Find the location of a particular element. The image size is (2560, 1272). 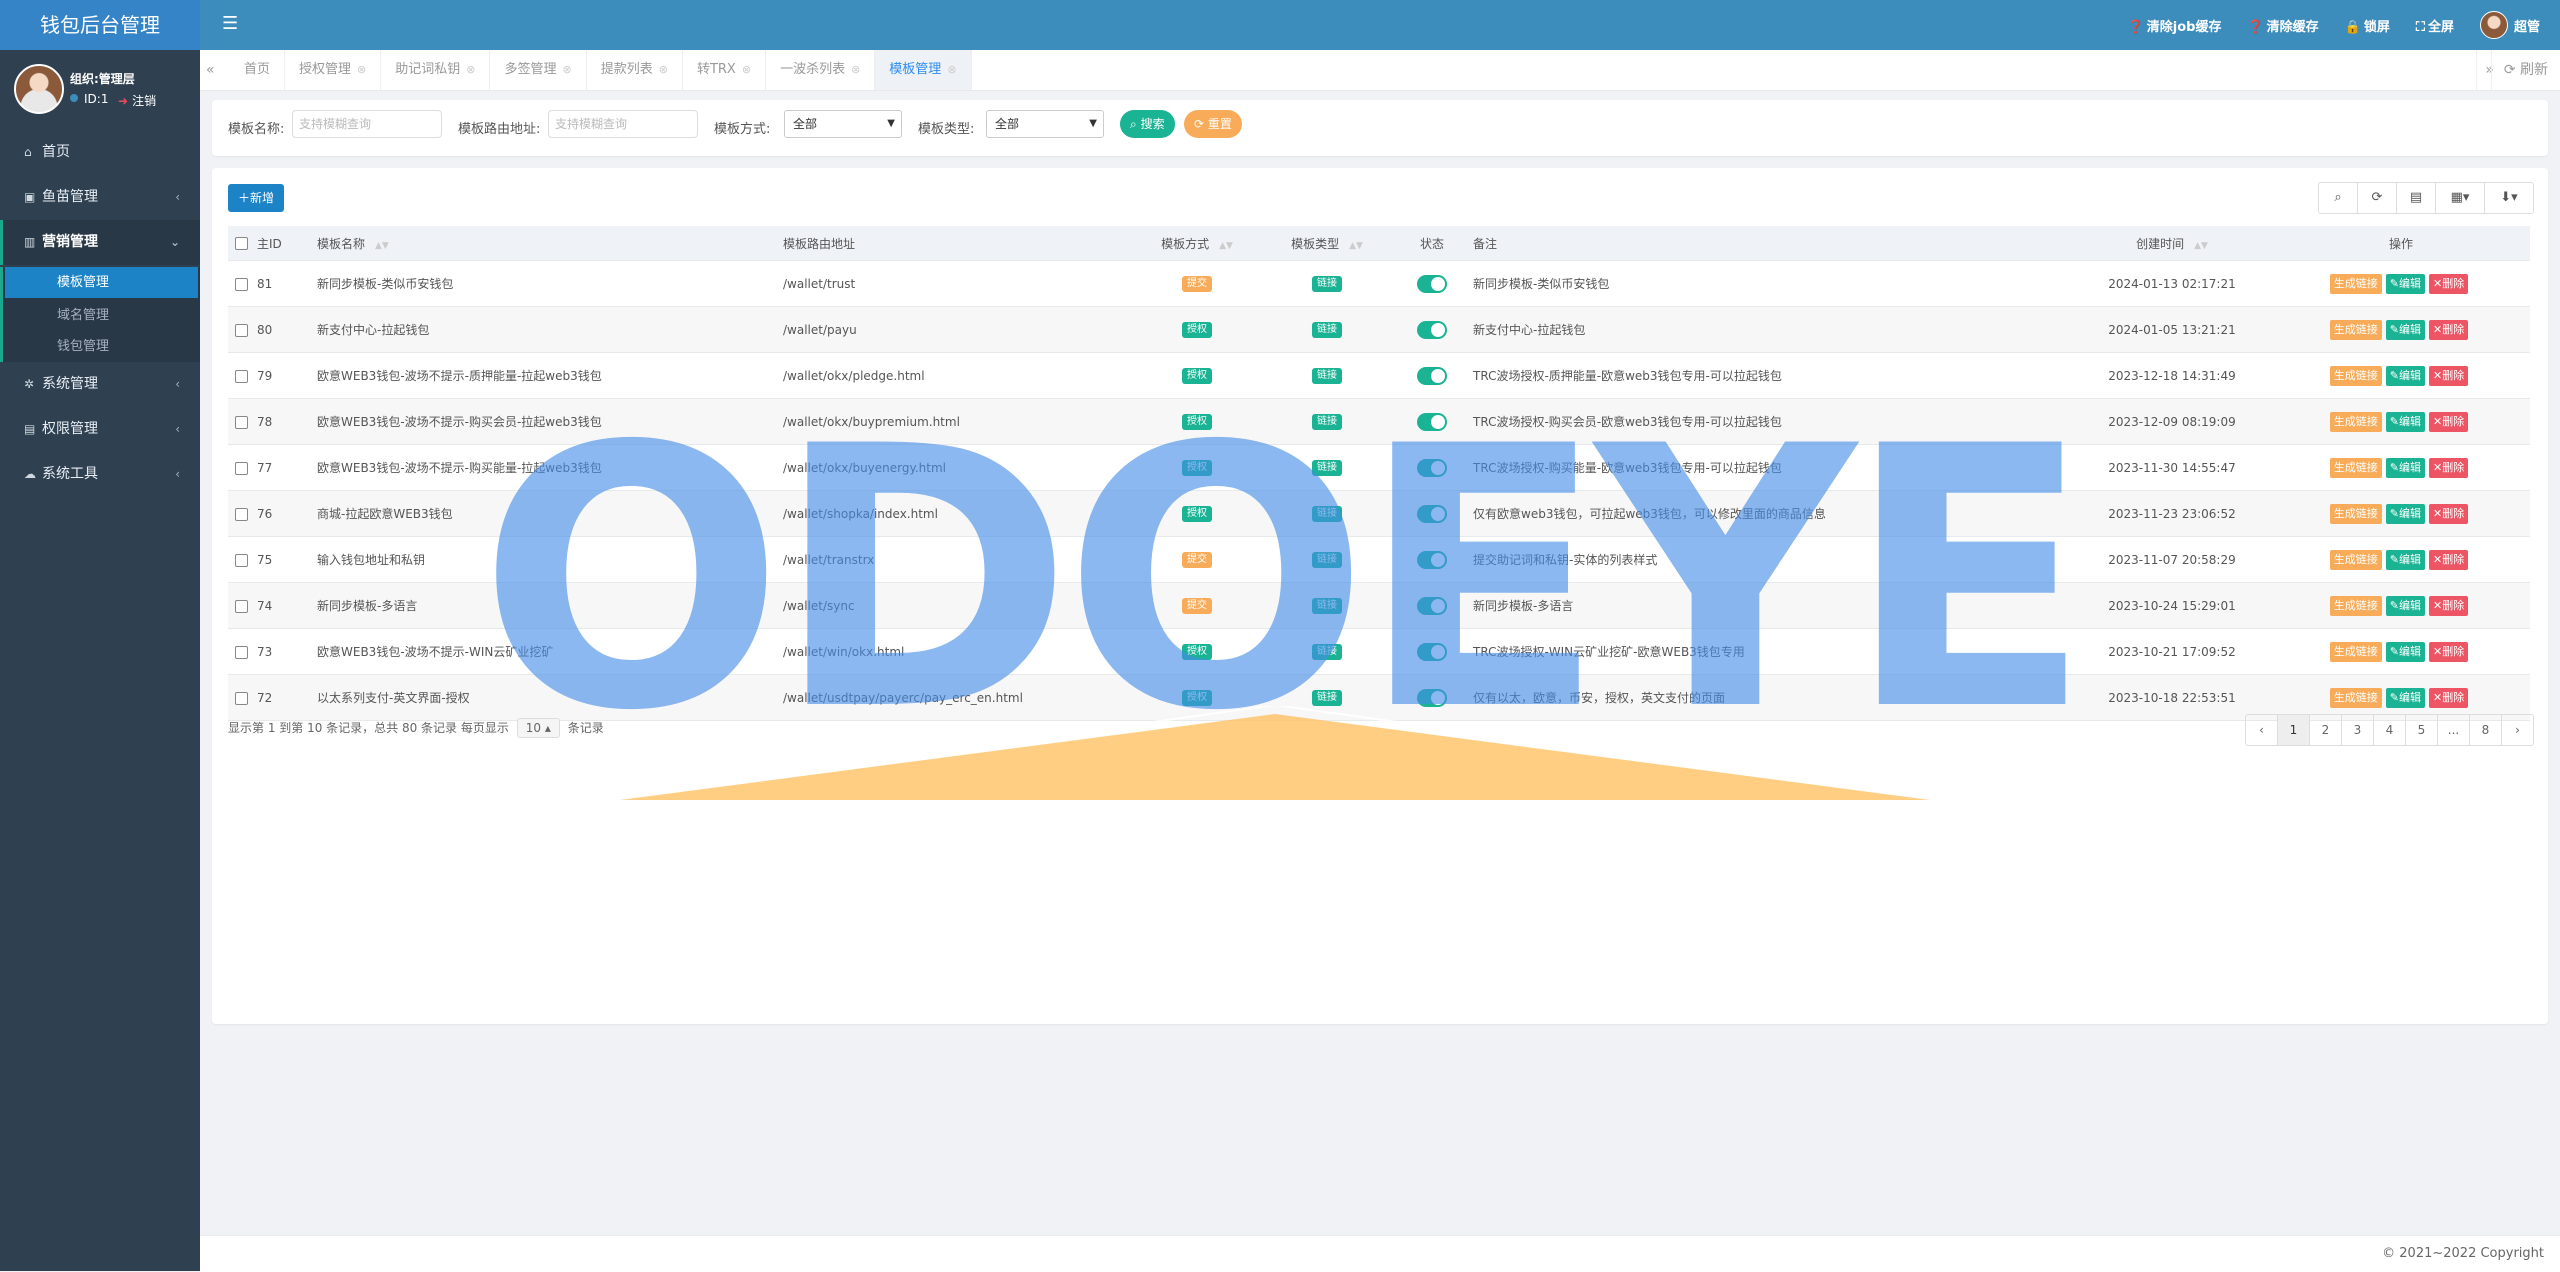

tab-auth: 授权管理 ⊗ is located at coordinates (333, 70).